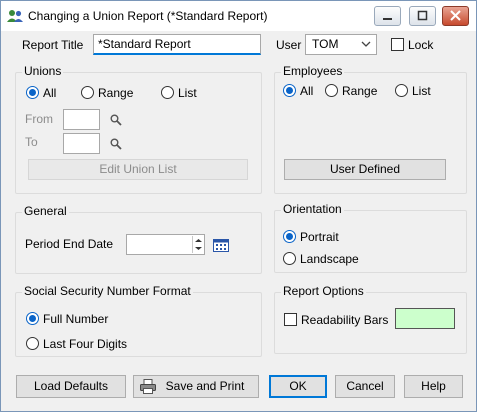  What do you see at coordinates (32, 318) in the screenshot?
I see `ssn-full-radio` at bounding box center [32, 318].